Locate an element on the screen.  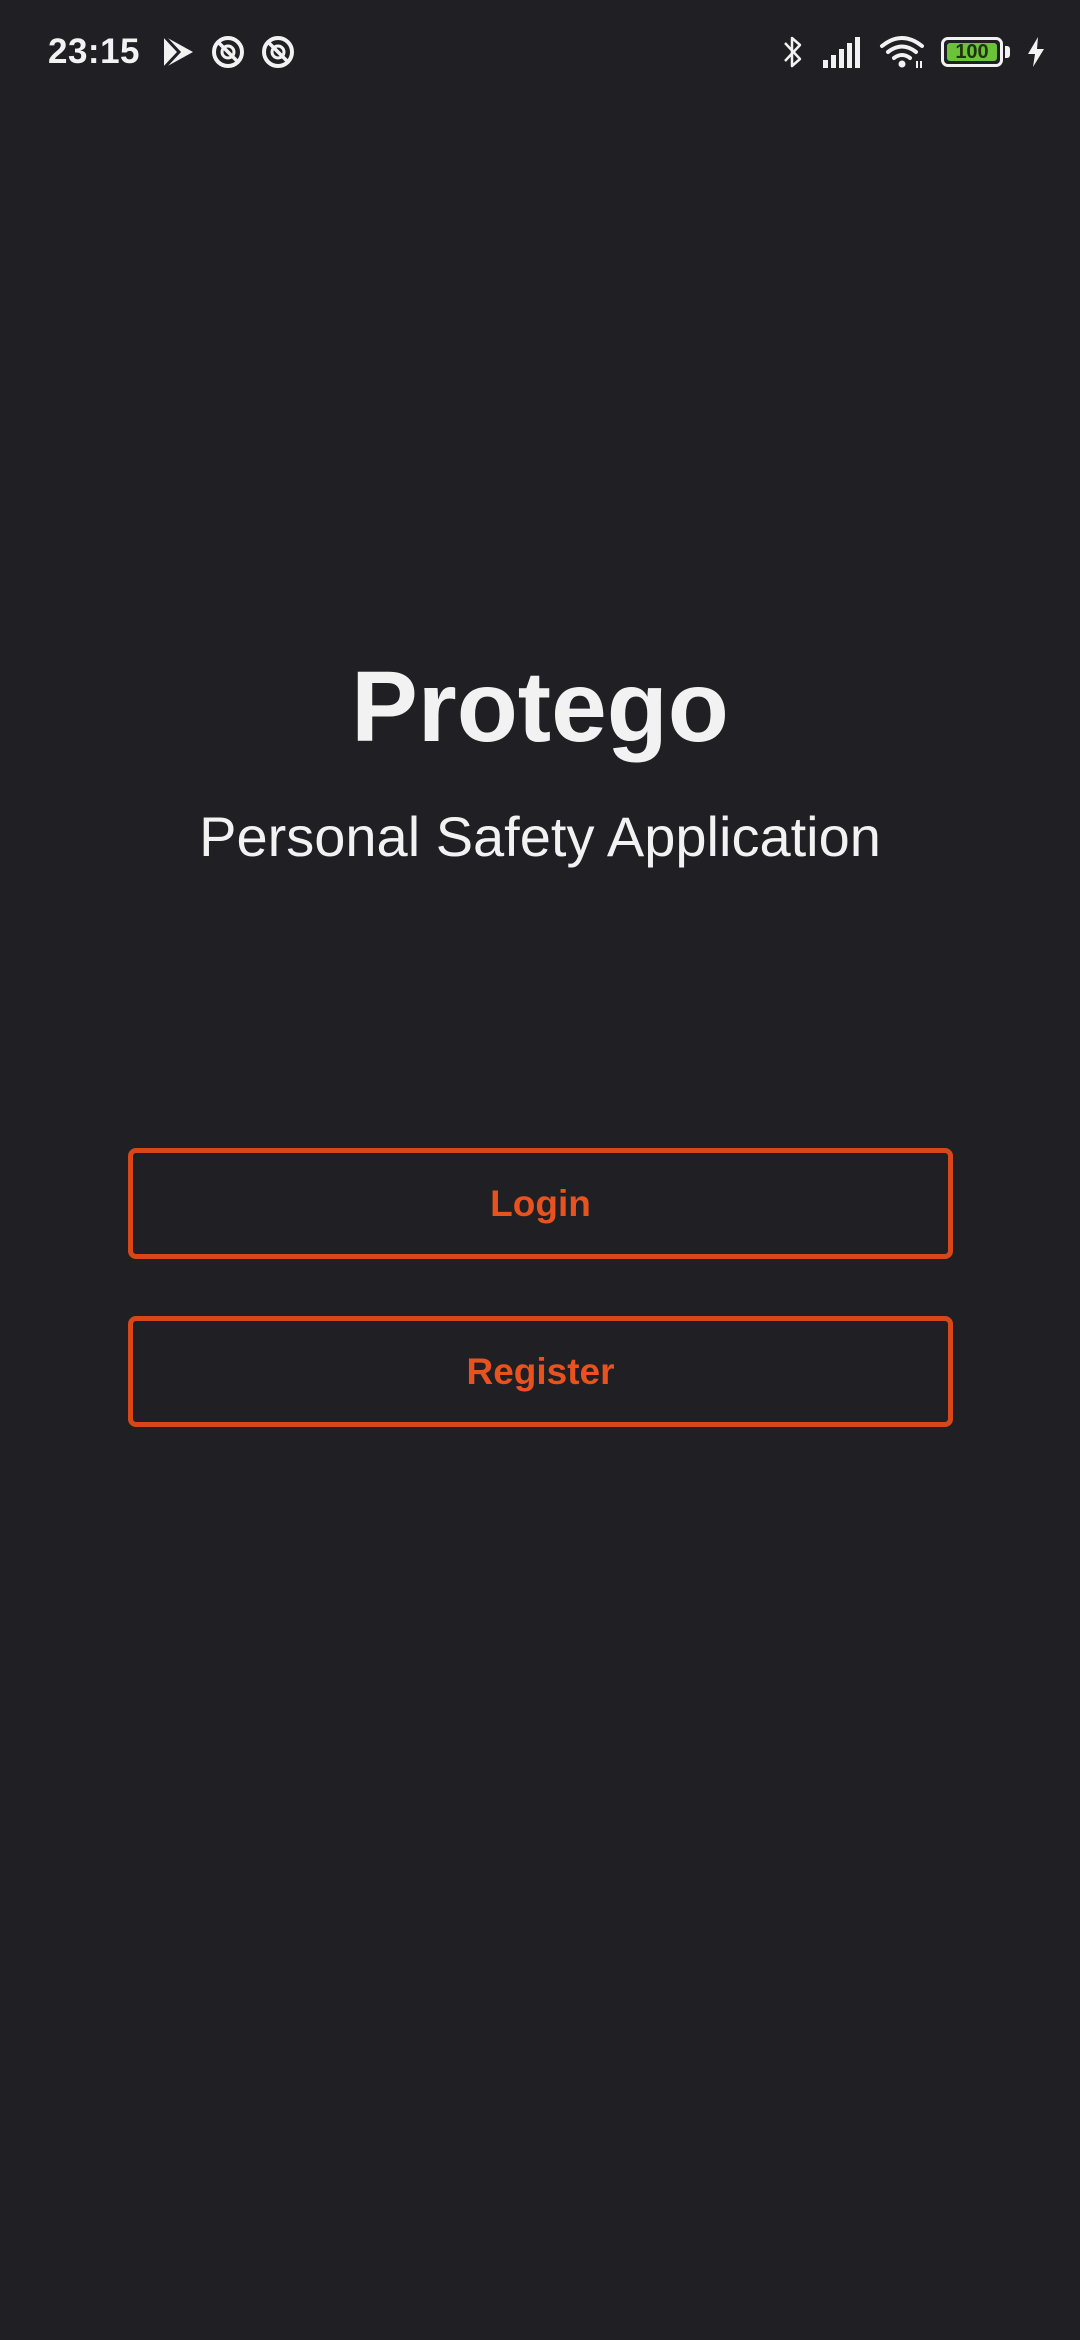
register-button: Register is located at coordinates (540, 1371).